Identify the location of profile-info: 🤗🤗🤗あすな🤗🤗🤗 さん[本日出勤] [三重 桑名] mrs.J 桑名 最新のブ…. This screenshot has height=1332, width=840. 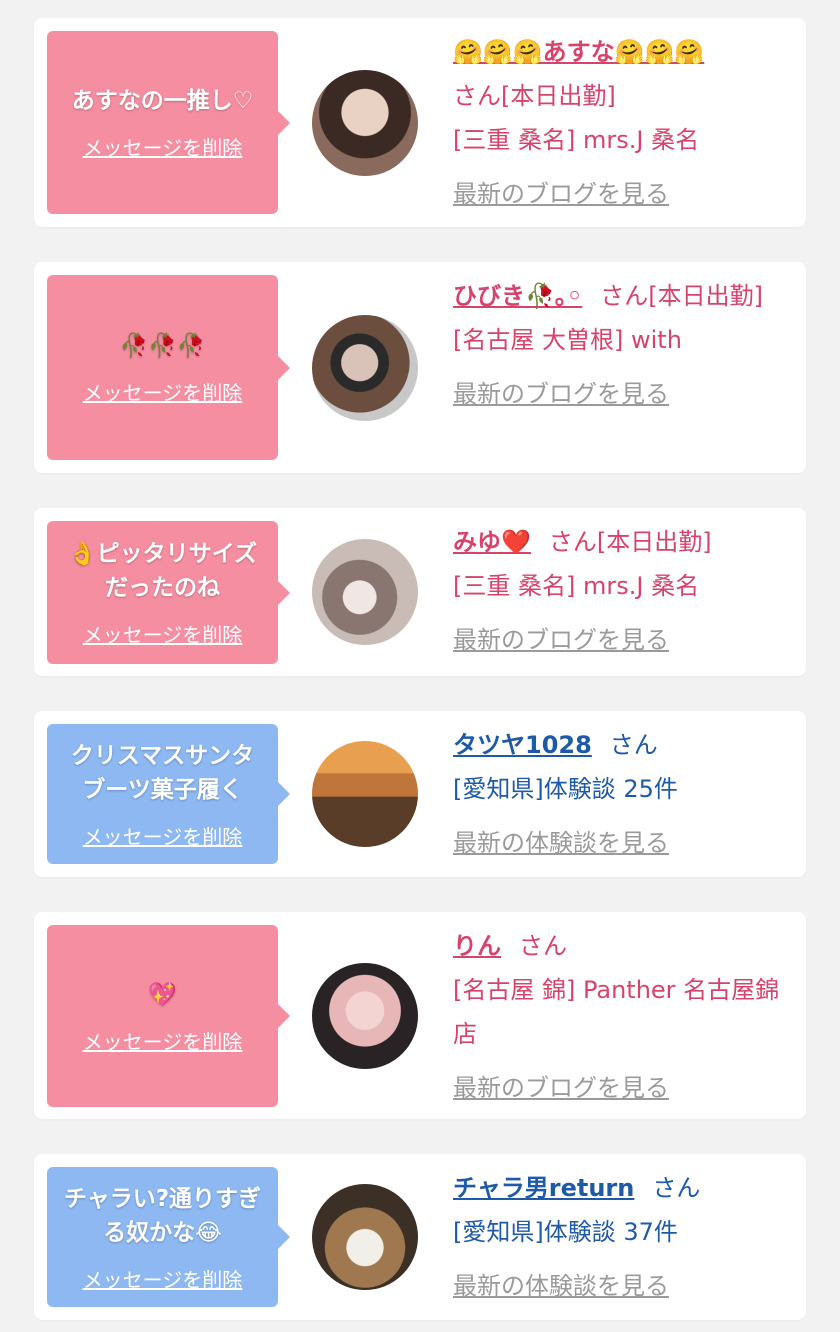
(623, 123).